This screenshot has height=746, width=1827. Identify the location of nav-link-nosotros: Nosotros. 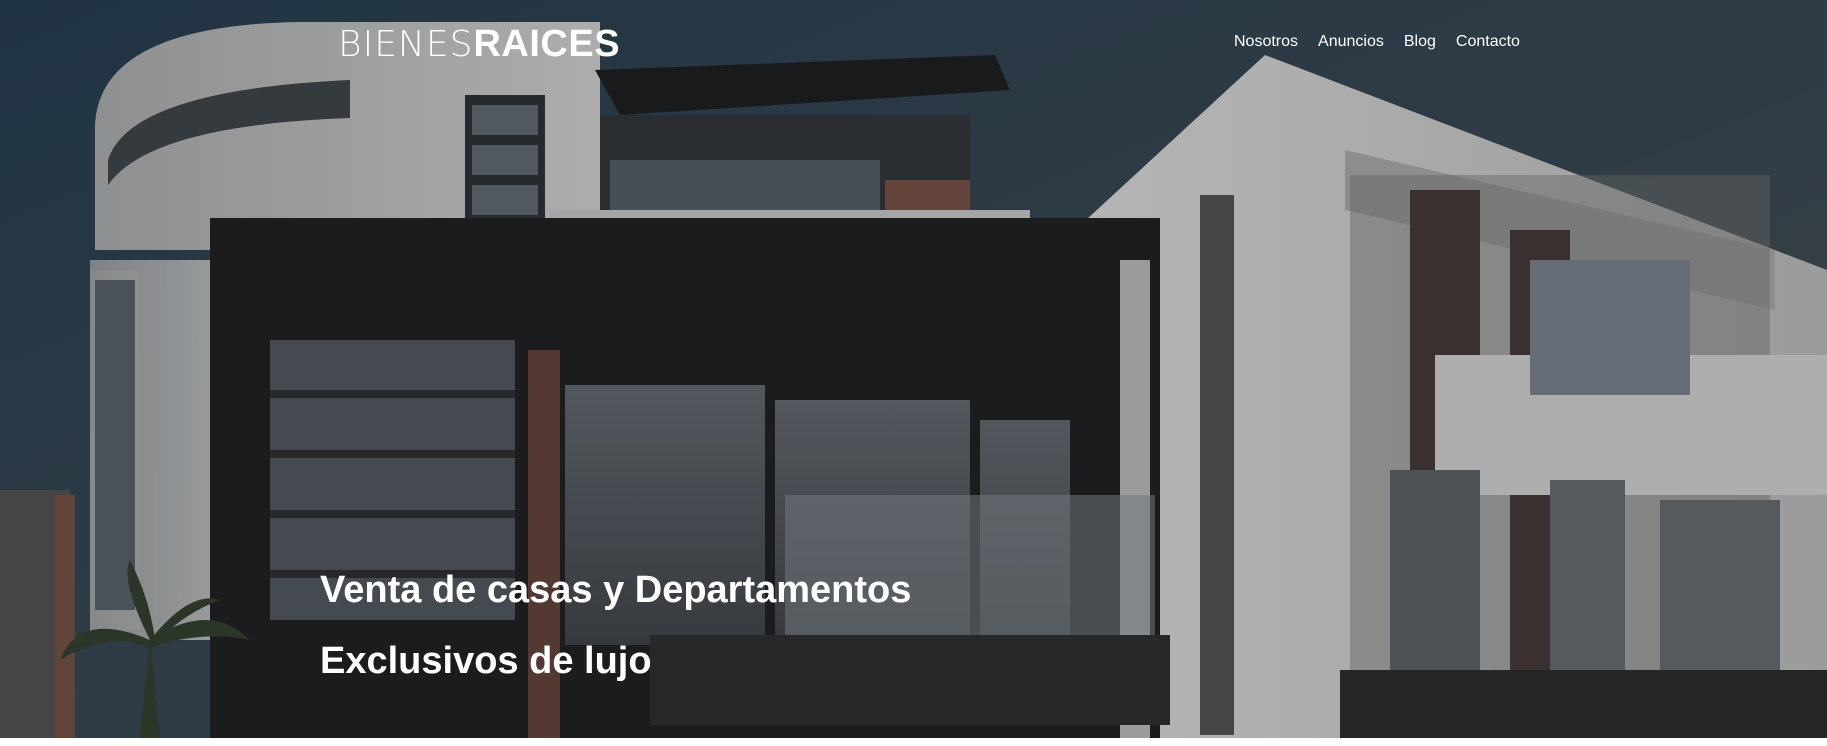
(1266, 42).